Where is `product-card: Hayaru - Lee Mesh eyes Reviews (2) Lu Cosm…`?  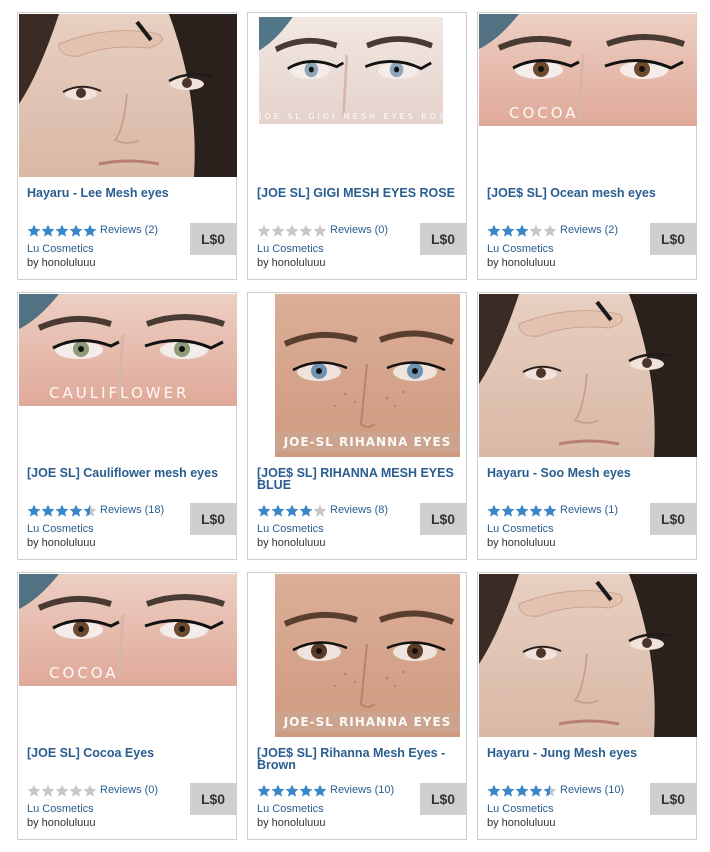
product-card: Hayaru - Lee Mesh eyes Reviews (2) Lu Cosm… is located at coordinates (127, 146).